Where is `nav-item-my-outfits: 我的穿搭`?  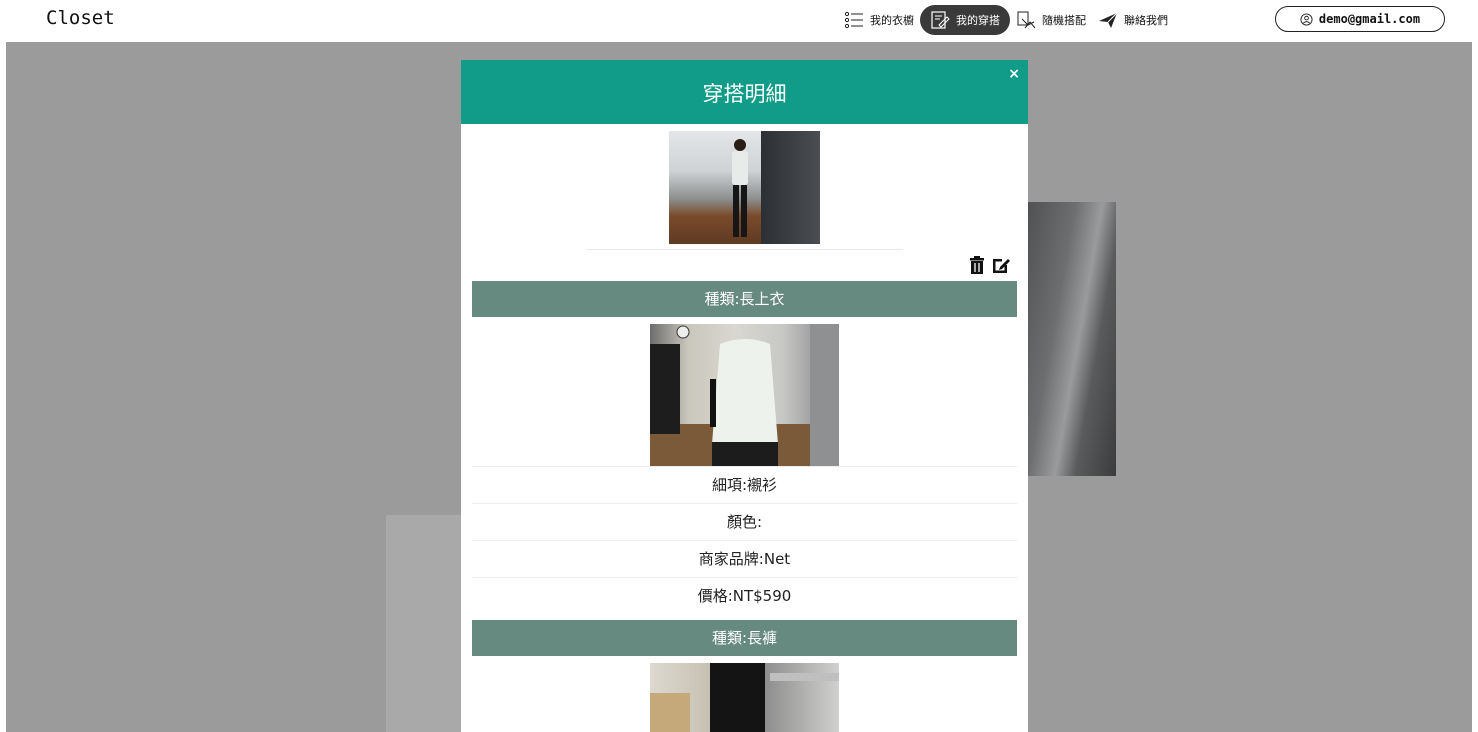
nav-item-my-outfits: 我的穿搭 is located at coordinates (965, 20).